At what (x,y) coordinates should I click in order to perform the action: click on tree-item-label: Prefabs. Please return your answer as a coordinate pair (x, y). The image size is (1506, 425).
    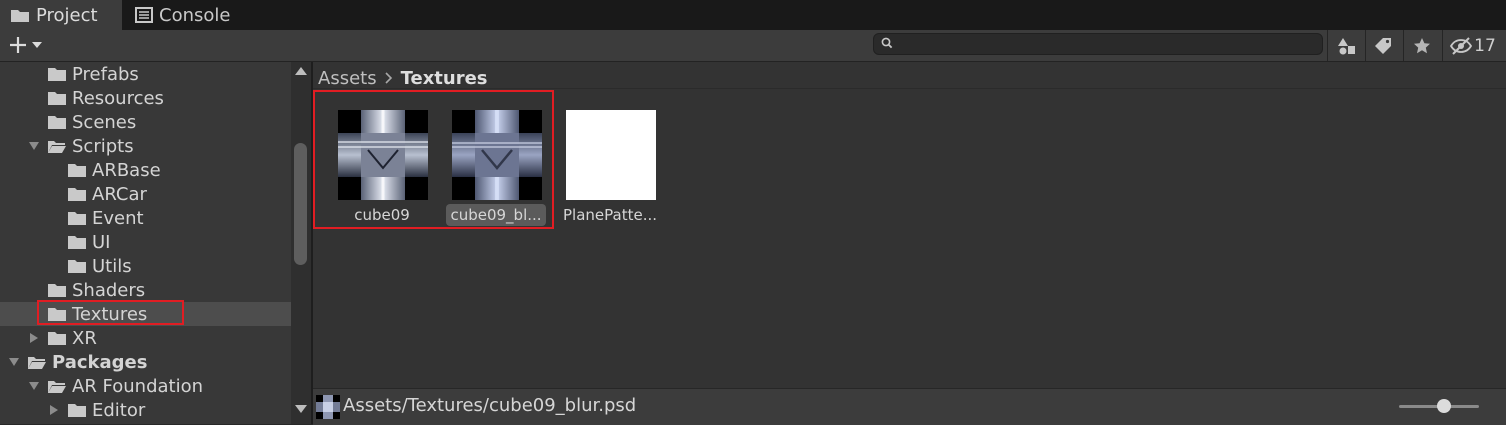
    Looking at the image, I should click on (105, 74).